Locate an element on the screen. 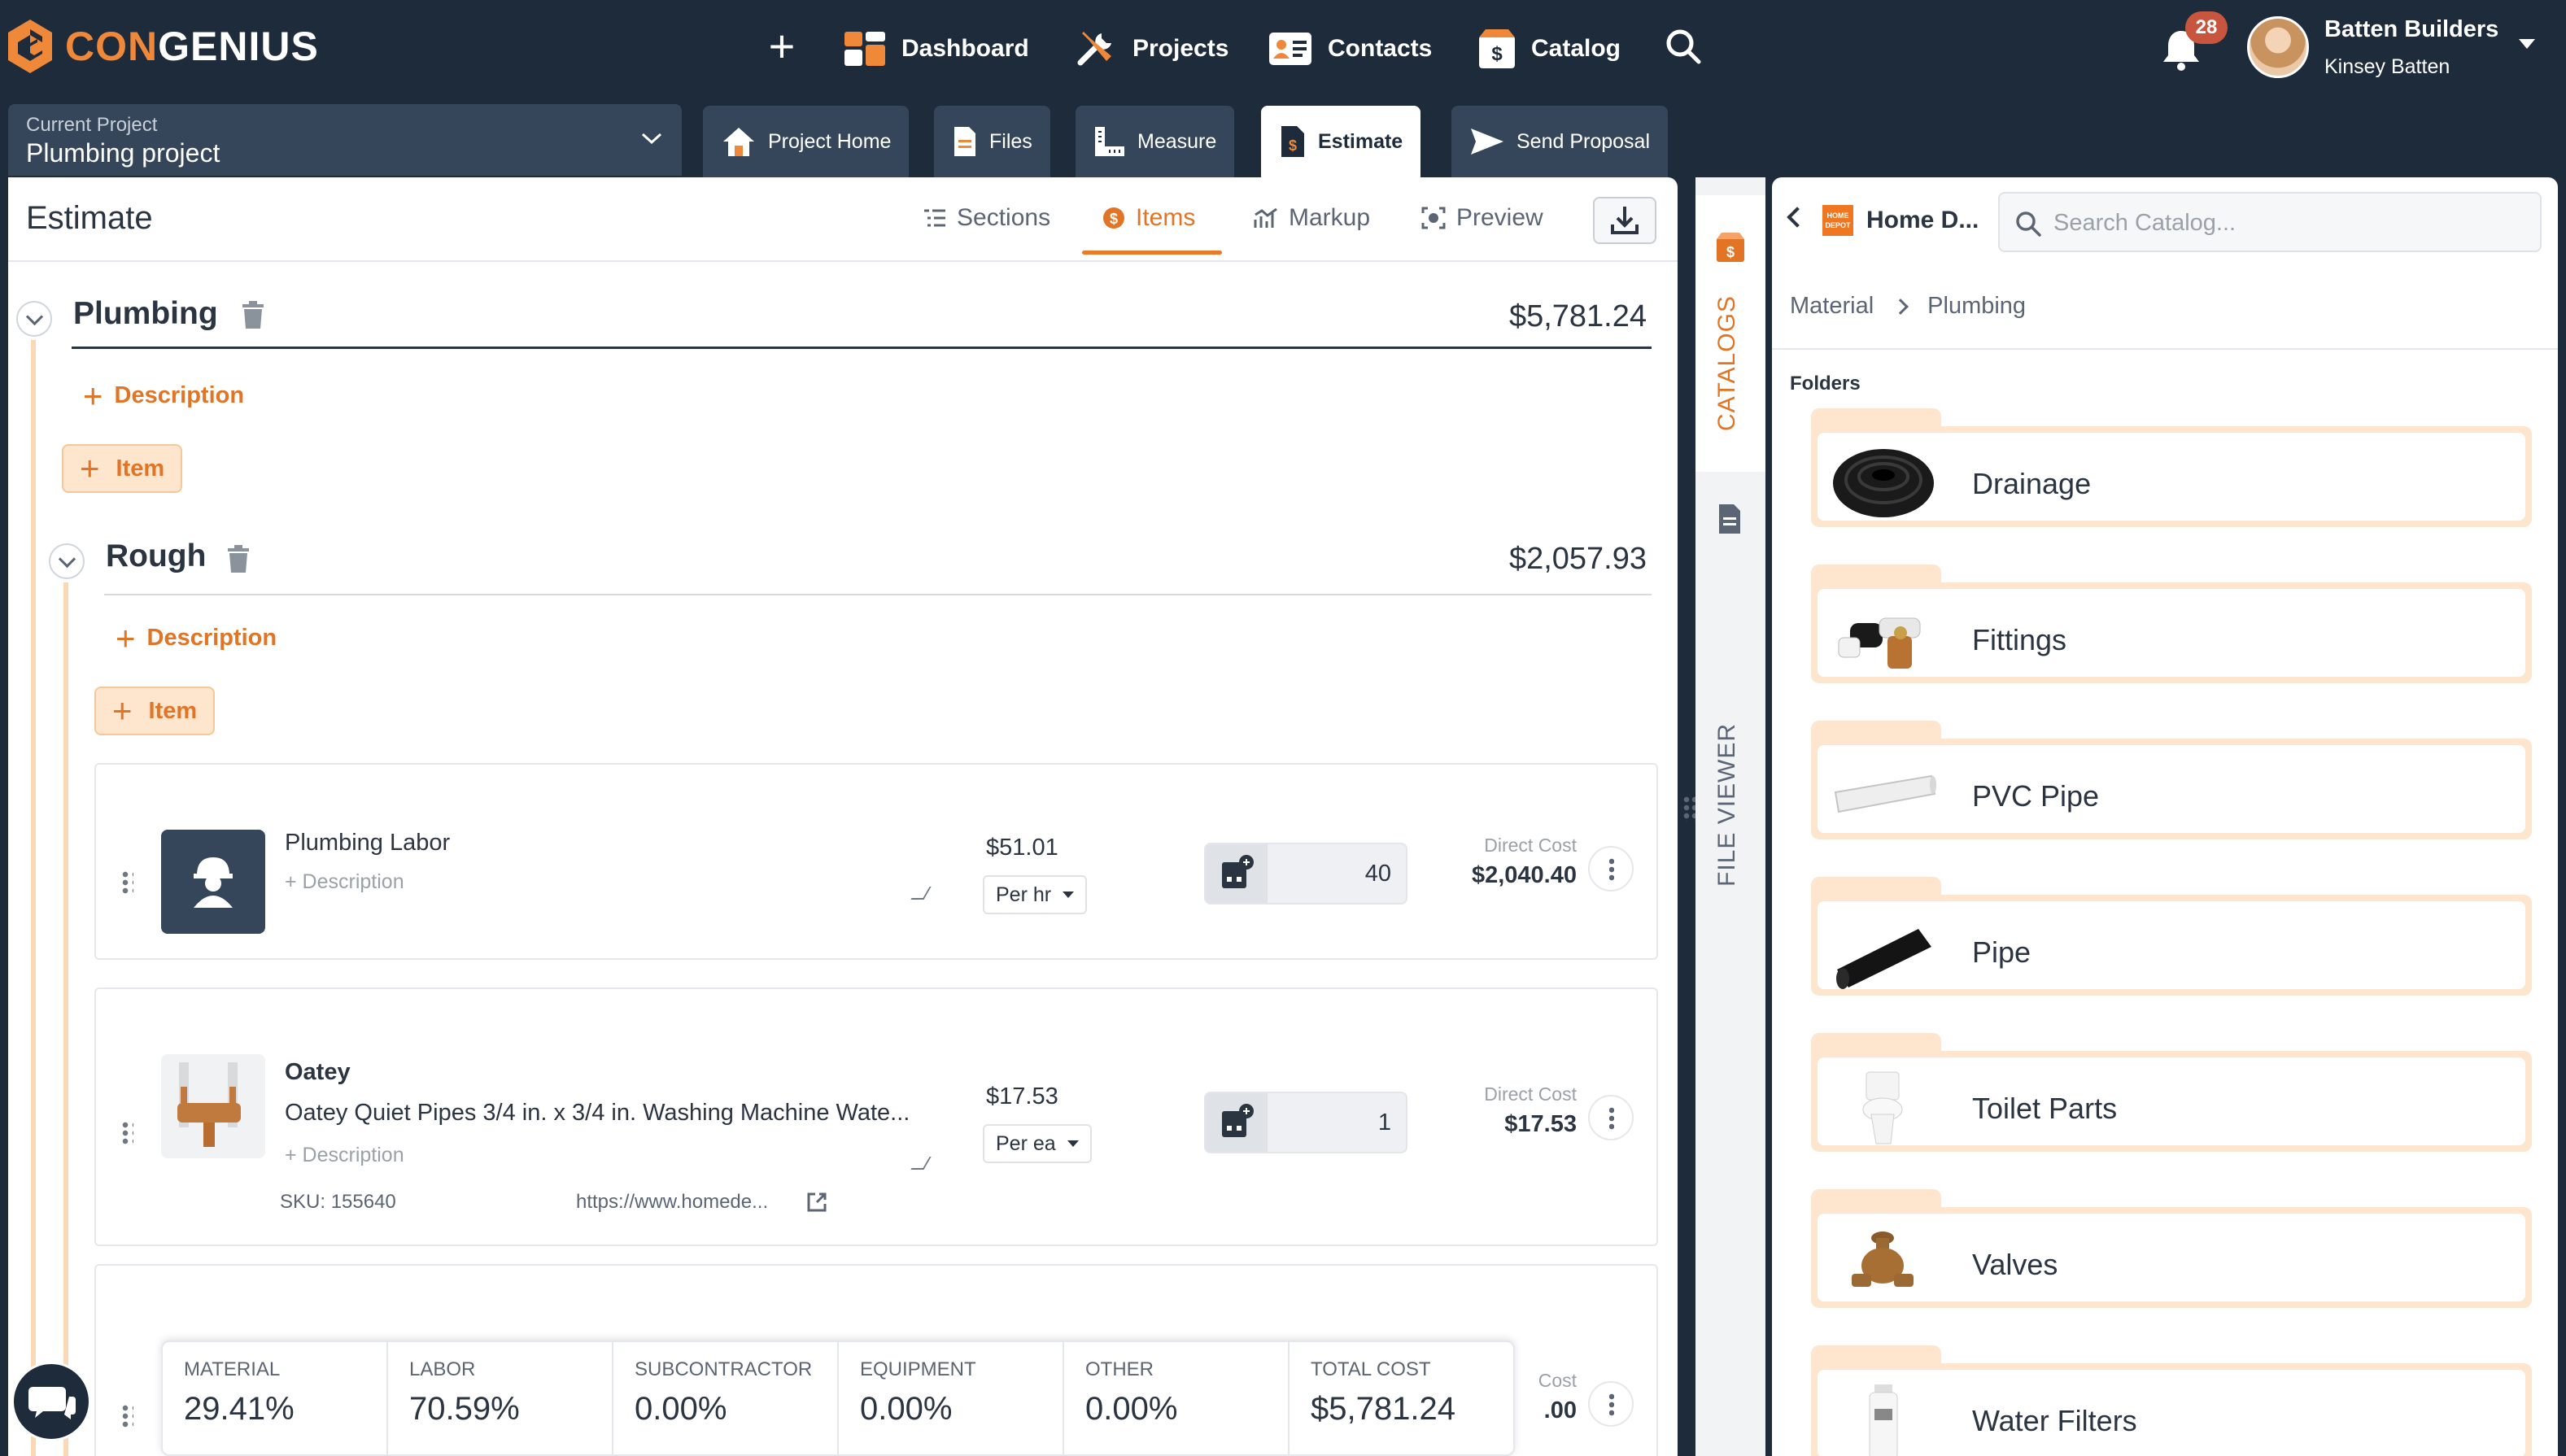 The height and width of the screenshot is (1456, 2566). subtab-preview: Preview is located at coordinates (1481, 218).